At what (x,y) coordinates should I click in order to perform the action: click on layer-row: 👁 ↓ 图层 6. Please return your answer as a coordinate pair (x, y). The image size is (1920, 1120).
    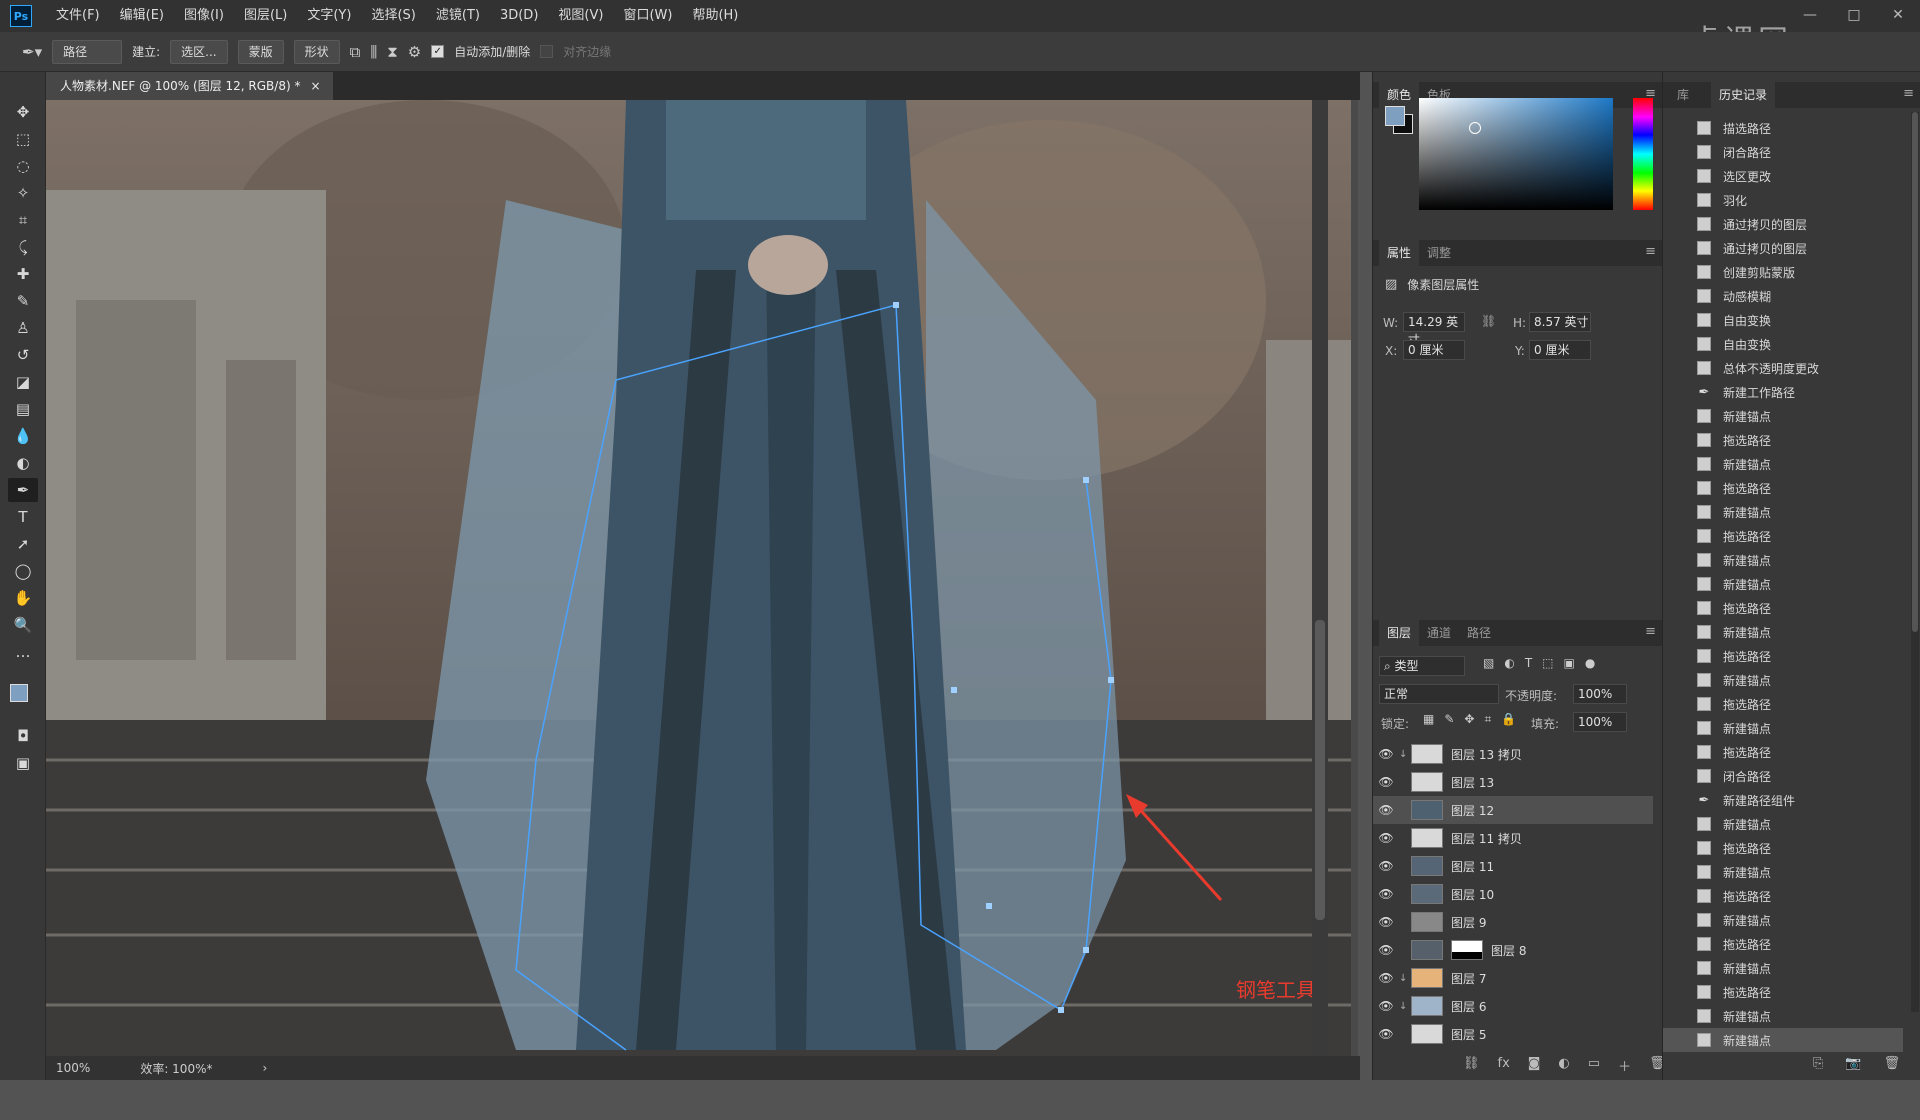
    Looking at the image, I should click on (1513, 1006).